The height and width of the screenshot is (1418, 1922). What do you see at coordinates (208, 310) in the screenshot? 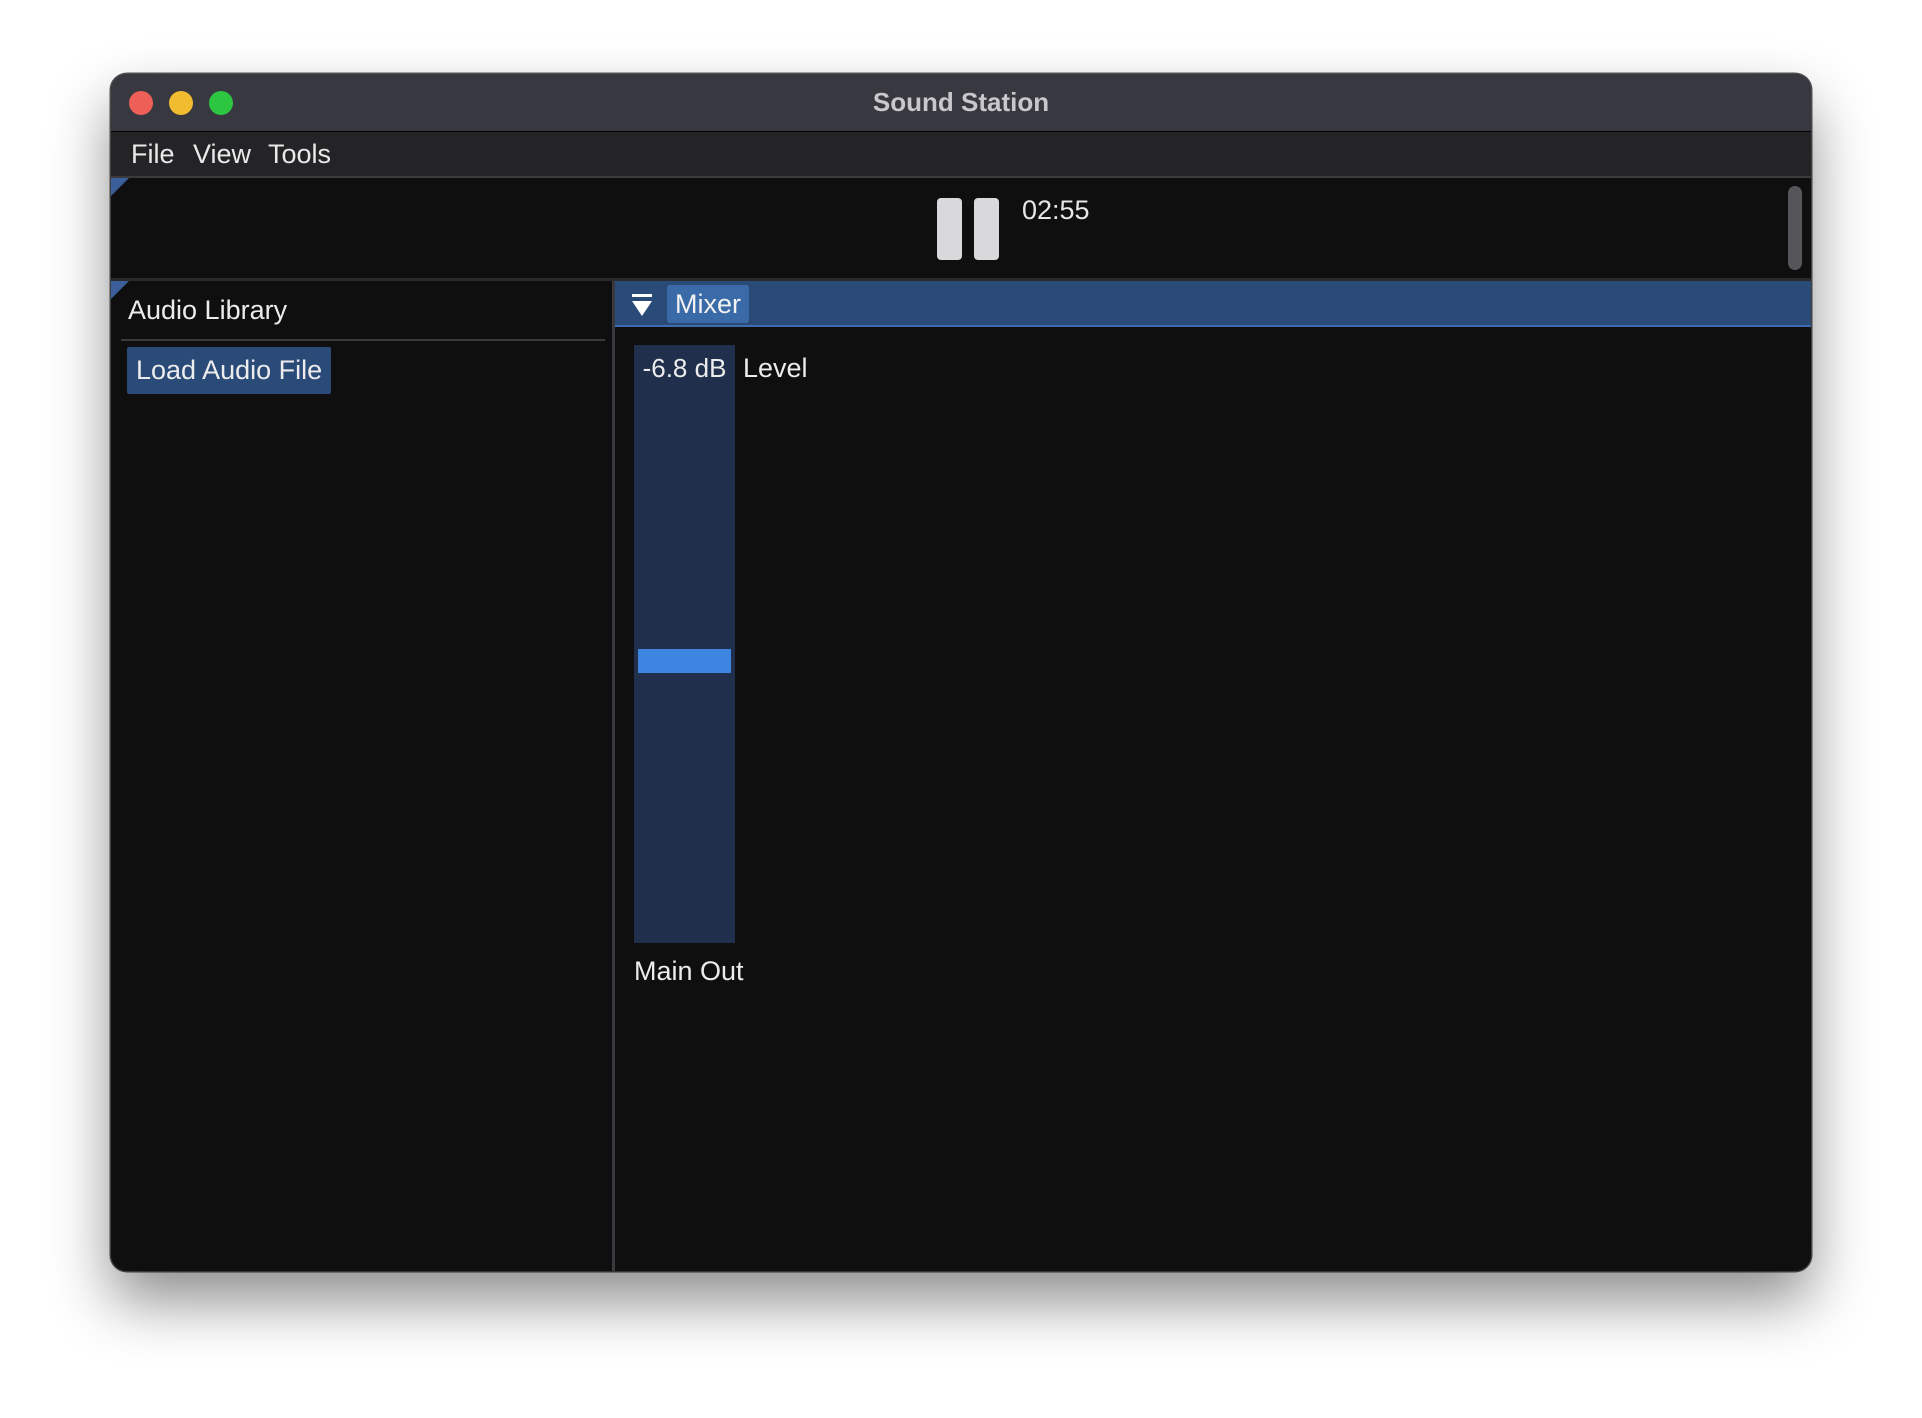
I see `panel-title: Audio Library` at bounding box center [208, 310].